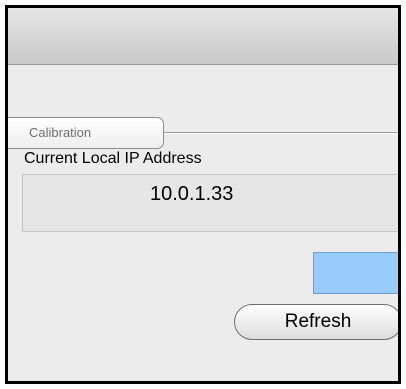  What do you see at coordinates (203, 36) in the screenshot?
I see `window-titlebar` at bounding box center [203, 36].